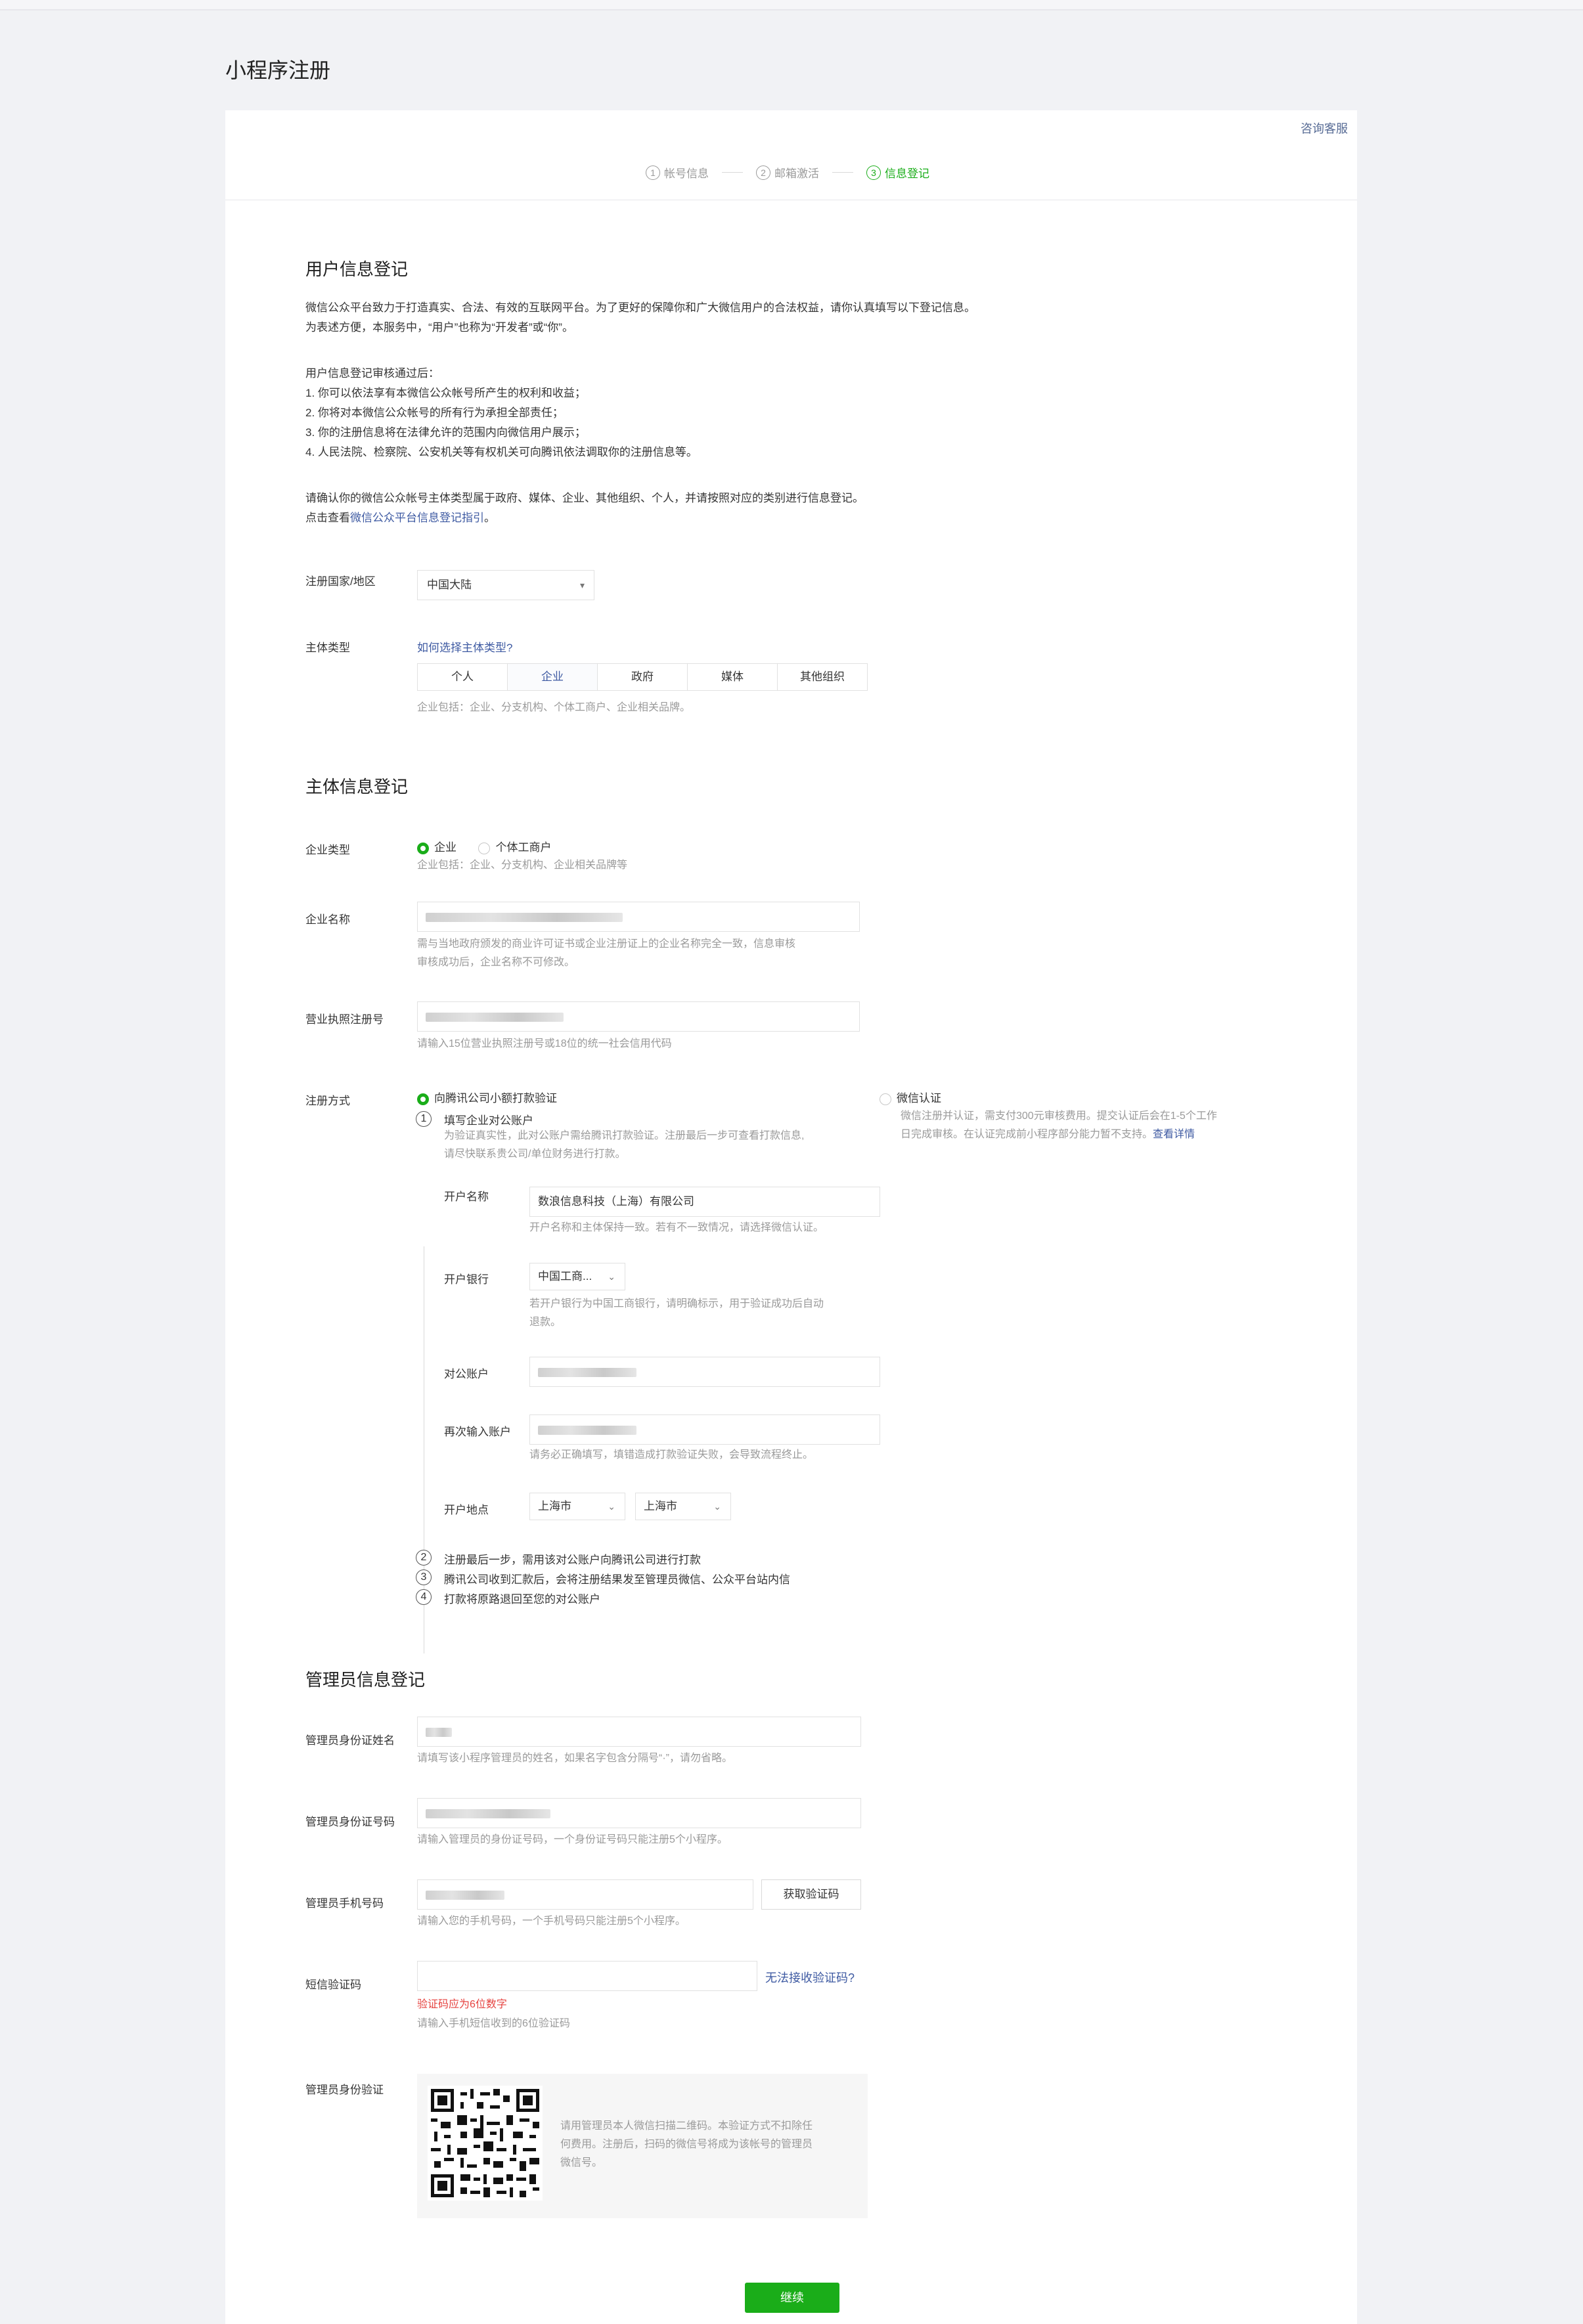 This screenshot has width=1583, height=2324. Describe the element at coordinates (424, 1577) in the screenshot. I see `step-3-number: 3` at that location.